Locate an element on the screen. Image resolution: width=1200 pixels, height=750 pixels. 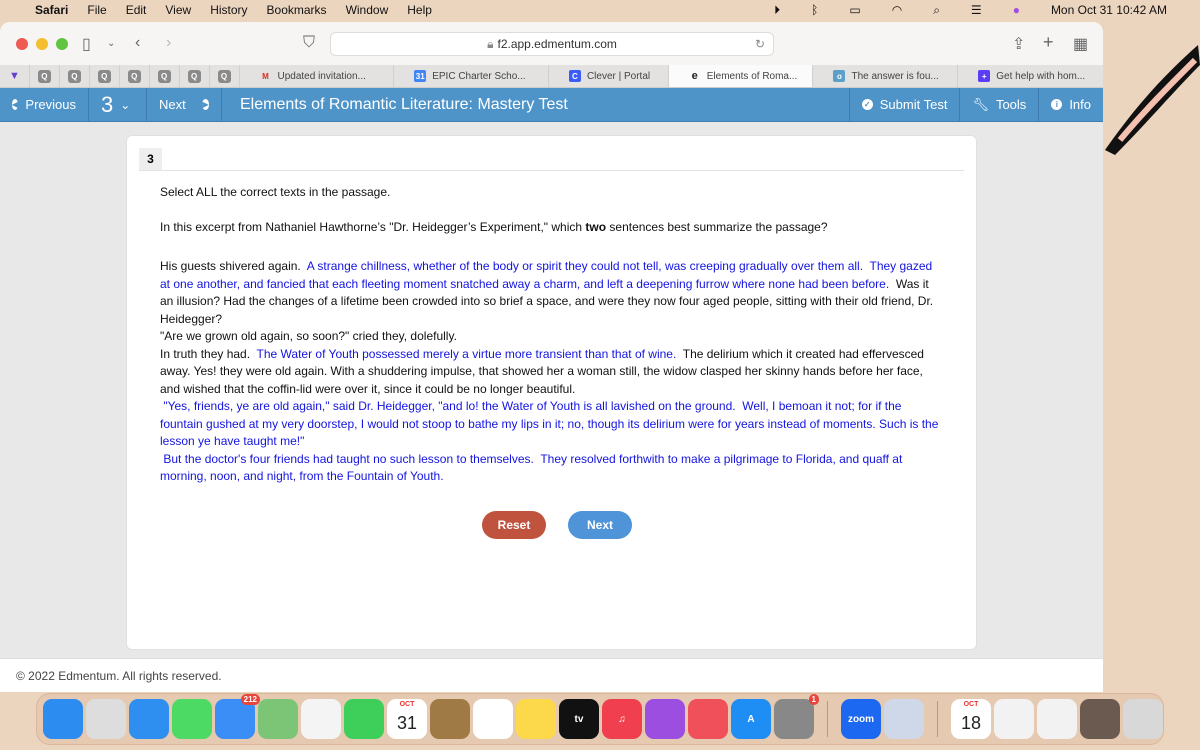
menu-app-safari: Safari is located at coordinates (51, 10).